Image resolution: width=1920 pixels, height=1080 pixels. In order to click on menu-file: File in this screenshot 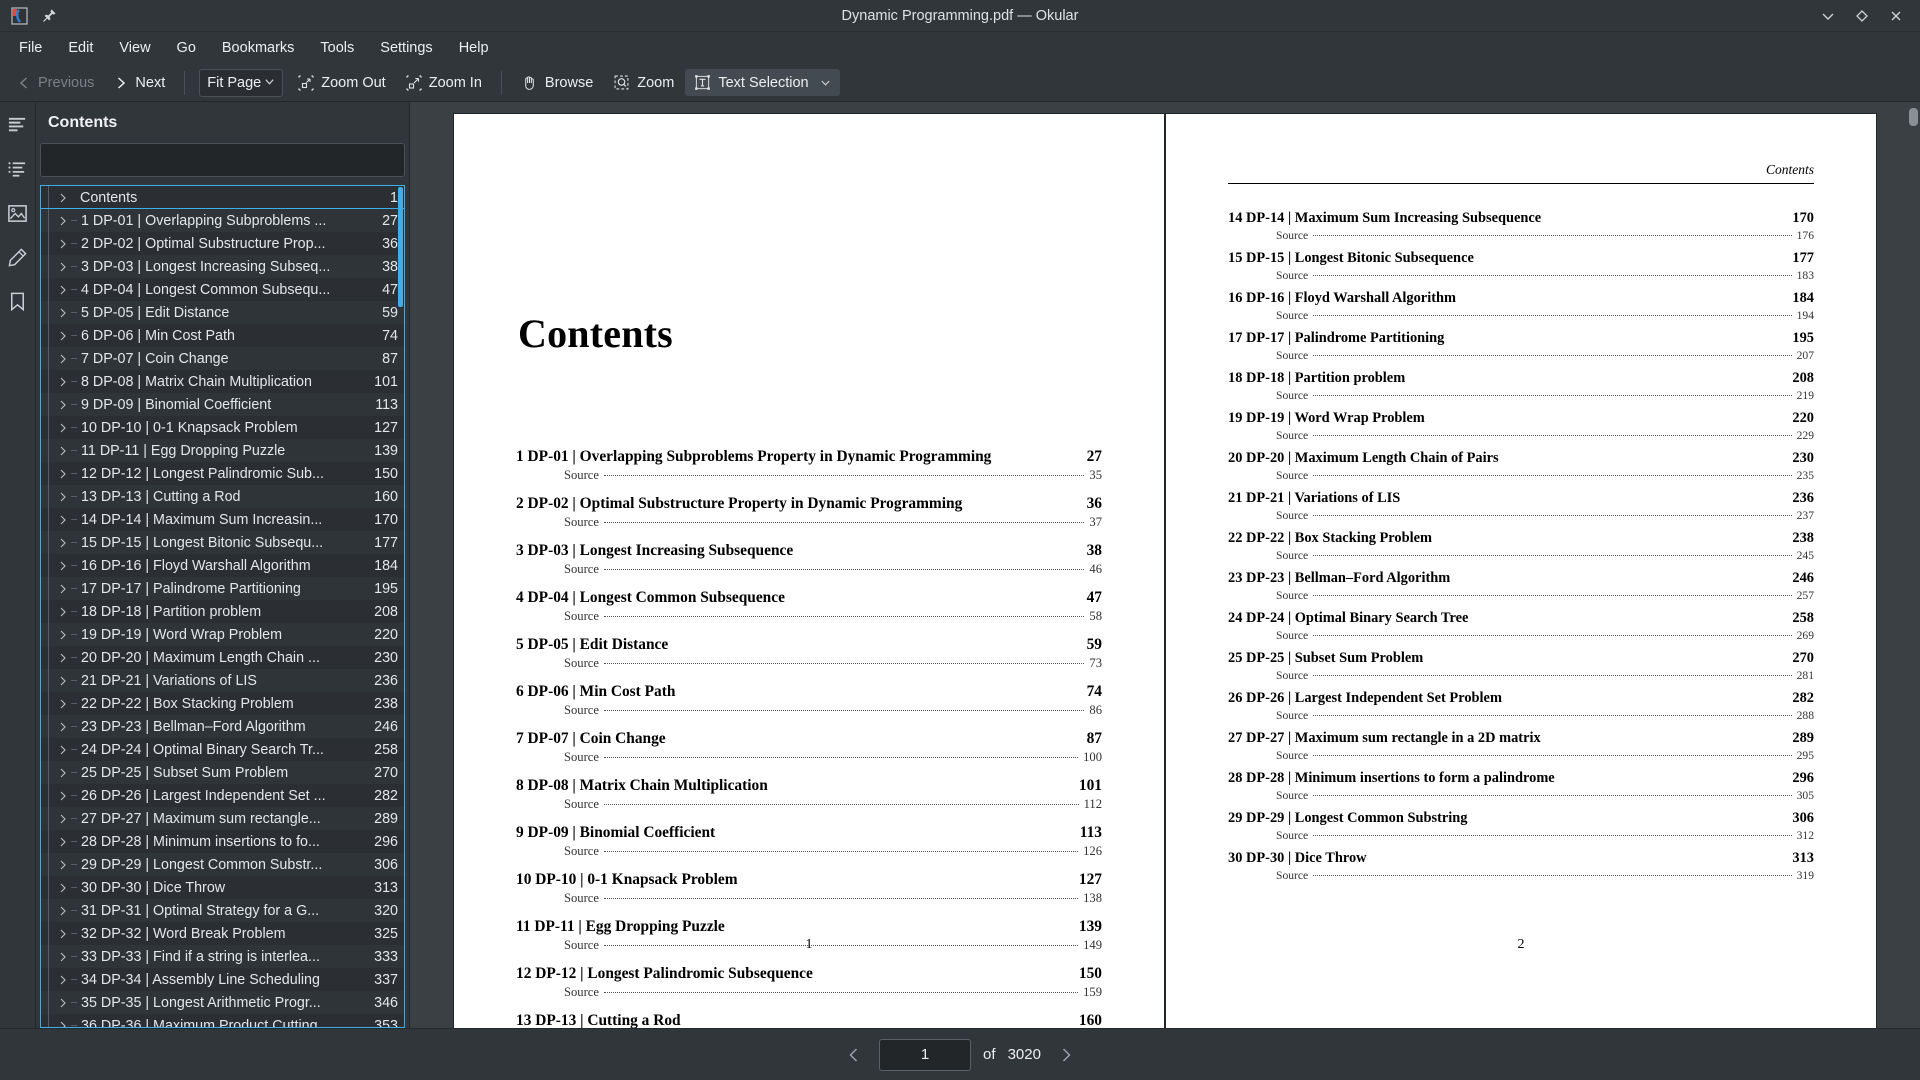, I will do `click(30, 48)`.